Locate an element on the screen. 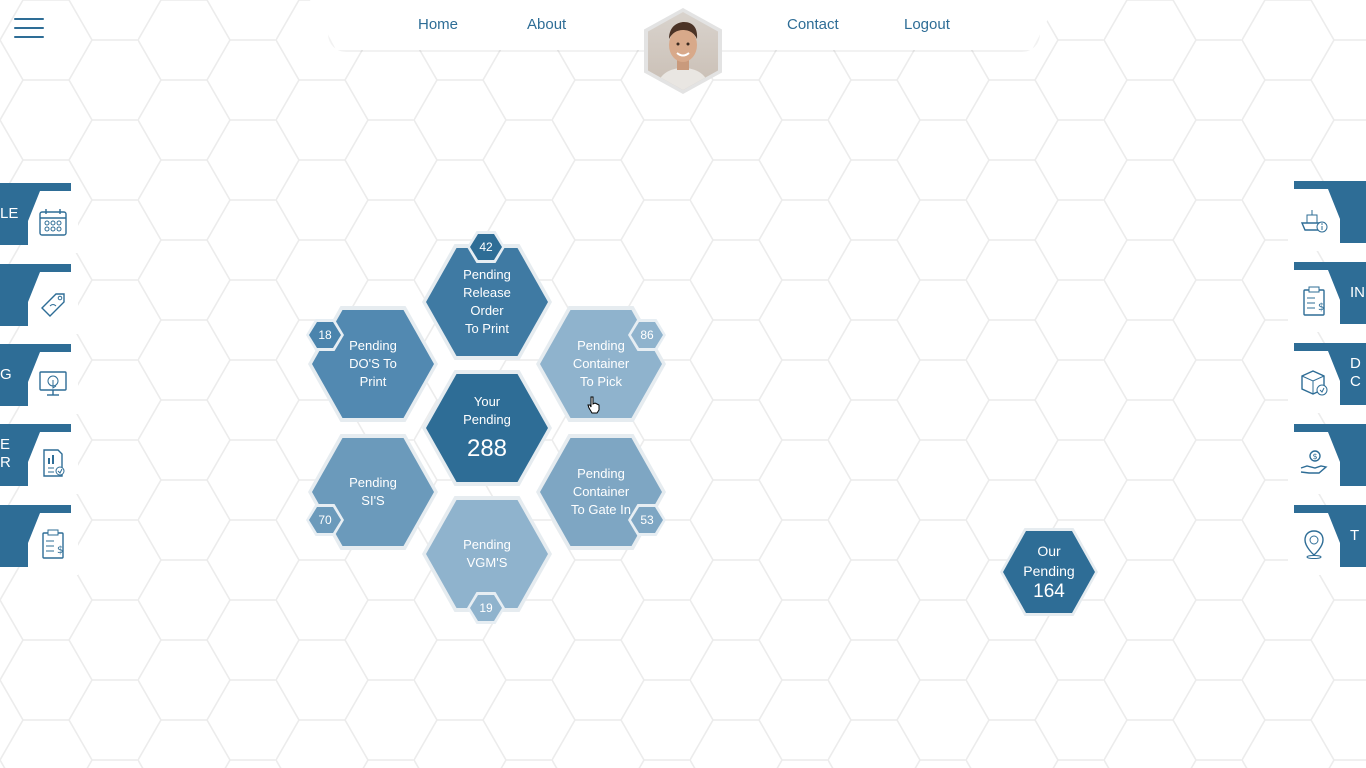 The width and height of the screenshot is (1366, 768). hex-label-line: DO'S To is located at coordinates (373, 363).